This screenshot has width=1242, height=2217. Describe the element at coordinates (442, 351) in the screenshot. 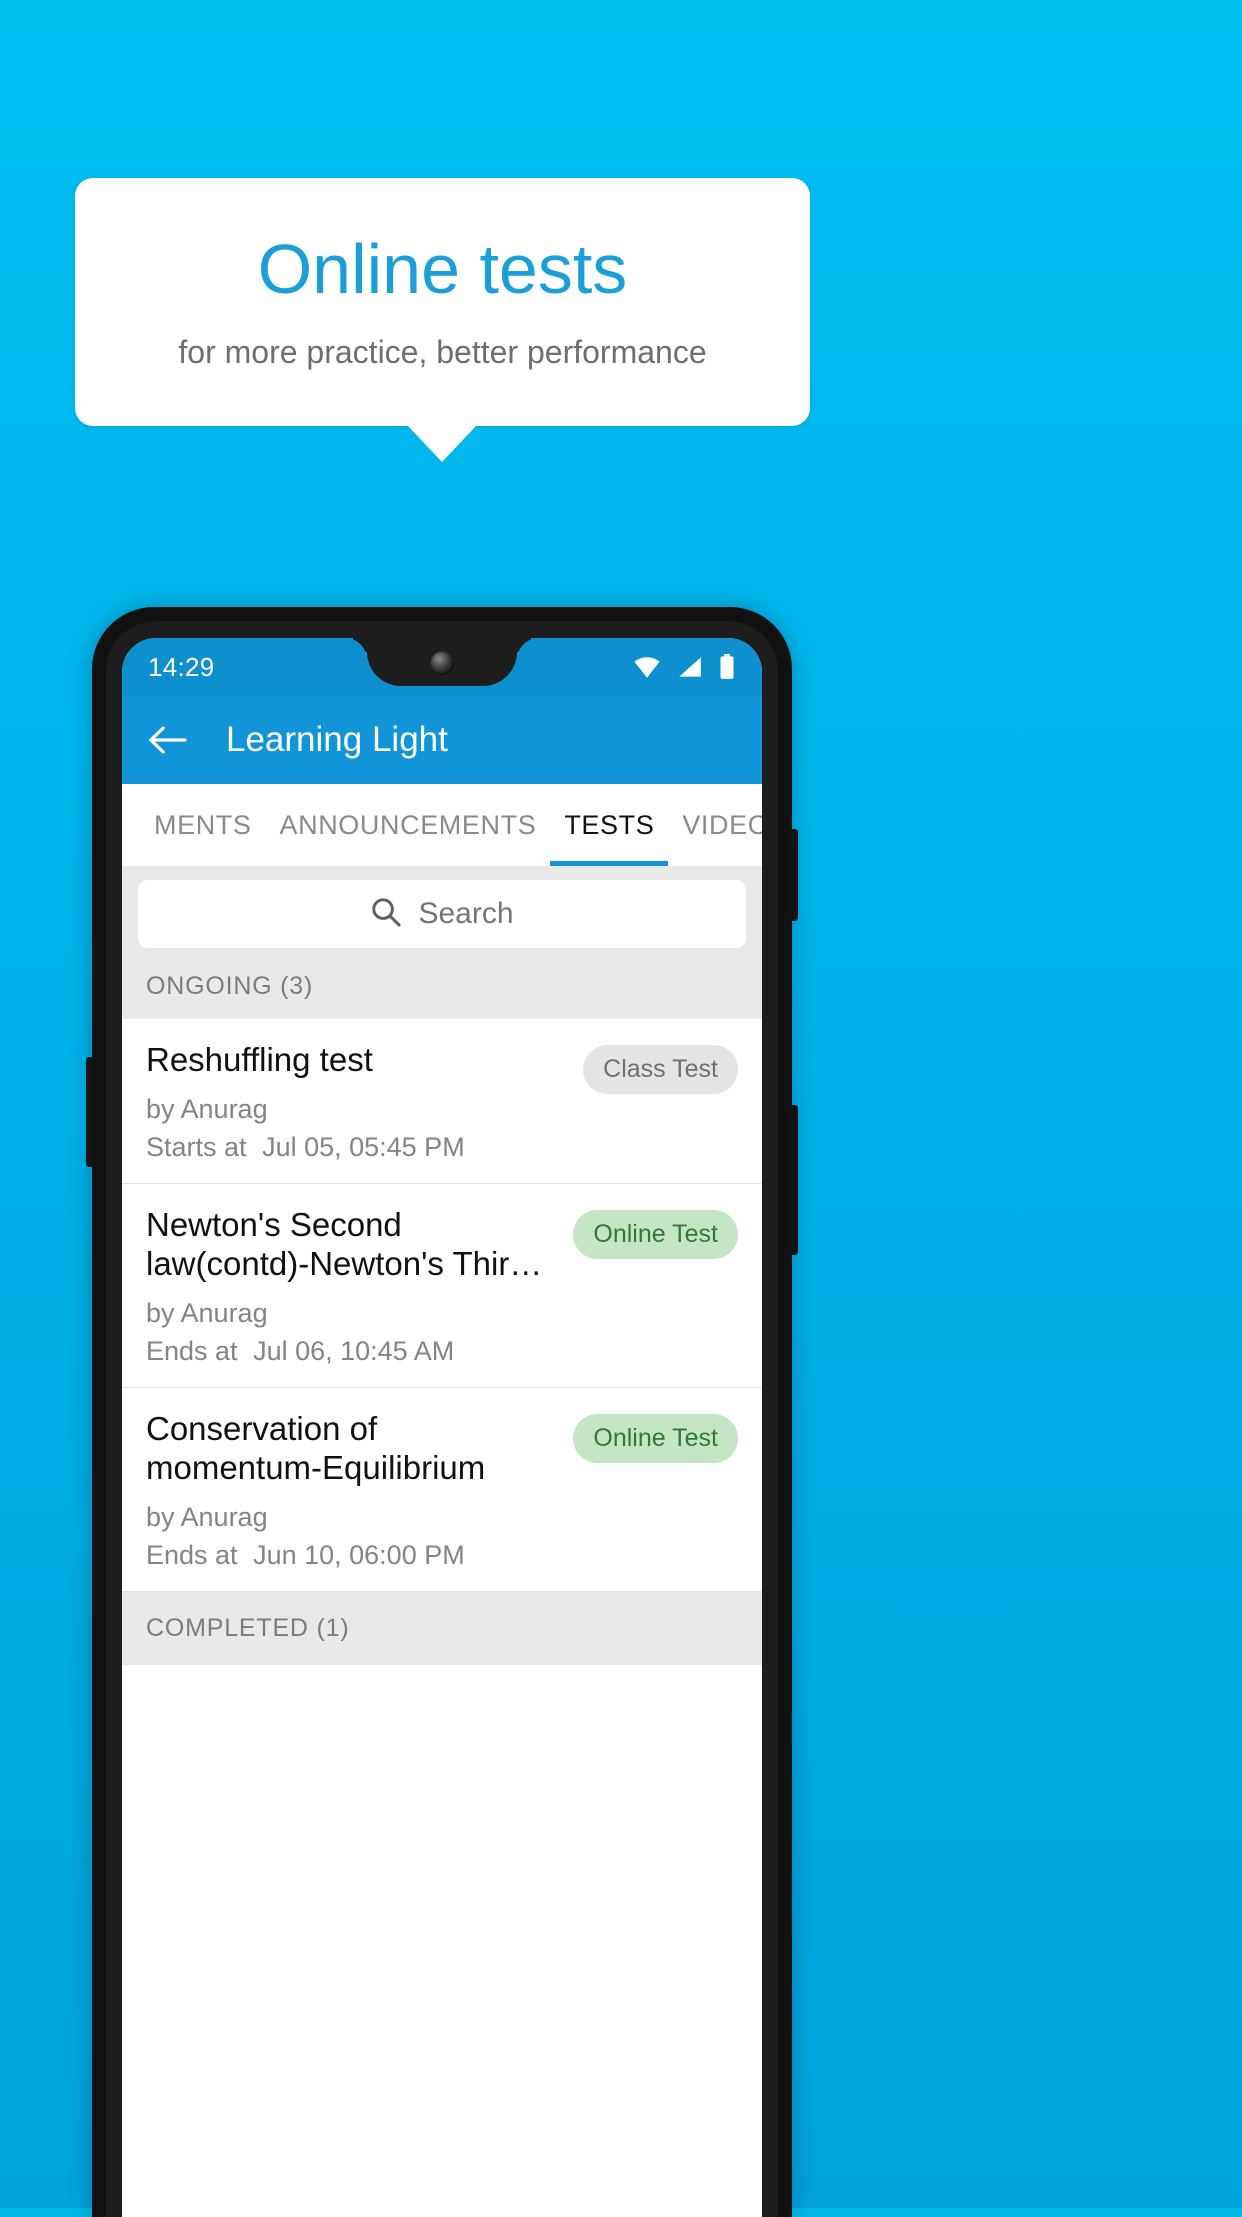

I see `promo-subtitle: for more practice, better performance` at that location.